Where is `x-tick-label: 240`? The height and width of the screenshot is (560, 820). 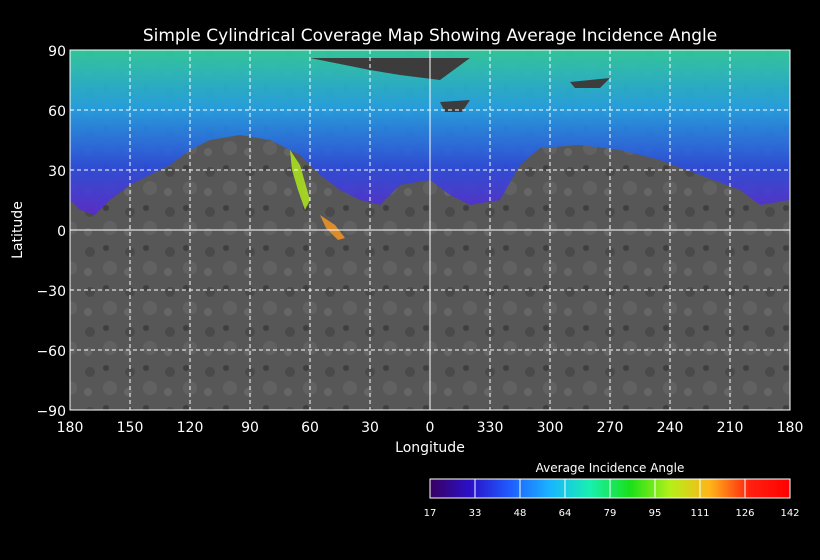
x-tick-label: 240 is located at coordinates (670, 428).